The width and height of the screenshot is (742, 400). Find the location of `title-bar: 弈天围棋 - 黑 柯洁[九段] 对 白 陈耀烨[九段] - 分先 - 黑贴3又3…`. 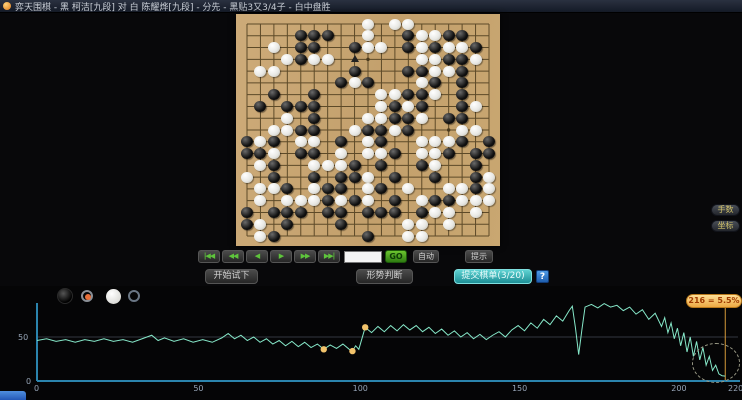

title-bar: 弈天围棋 - 黑 柯洁[九段] 对 白 陈耀烨[九段] - 分先 - 黑贴3又3… is located at coordinates (371, 6).